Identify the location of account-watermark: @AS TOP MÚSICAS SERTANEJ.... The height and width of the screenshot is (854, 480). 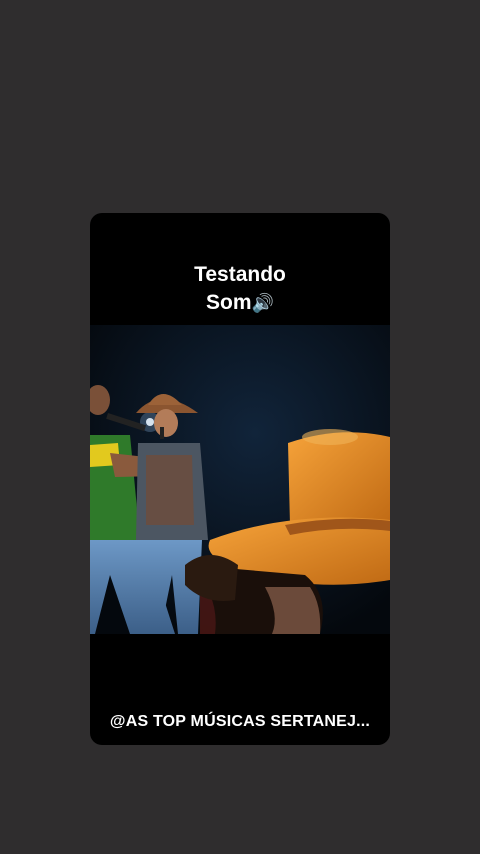
(240, 721).